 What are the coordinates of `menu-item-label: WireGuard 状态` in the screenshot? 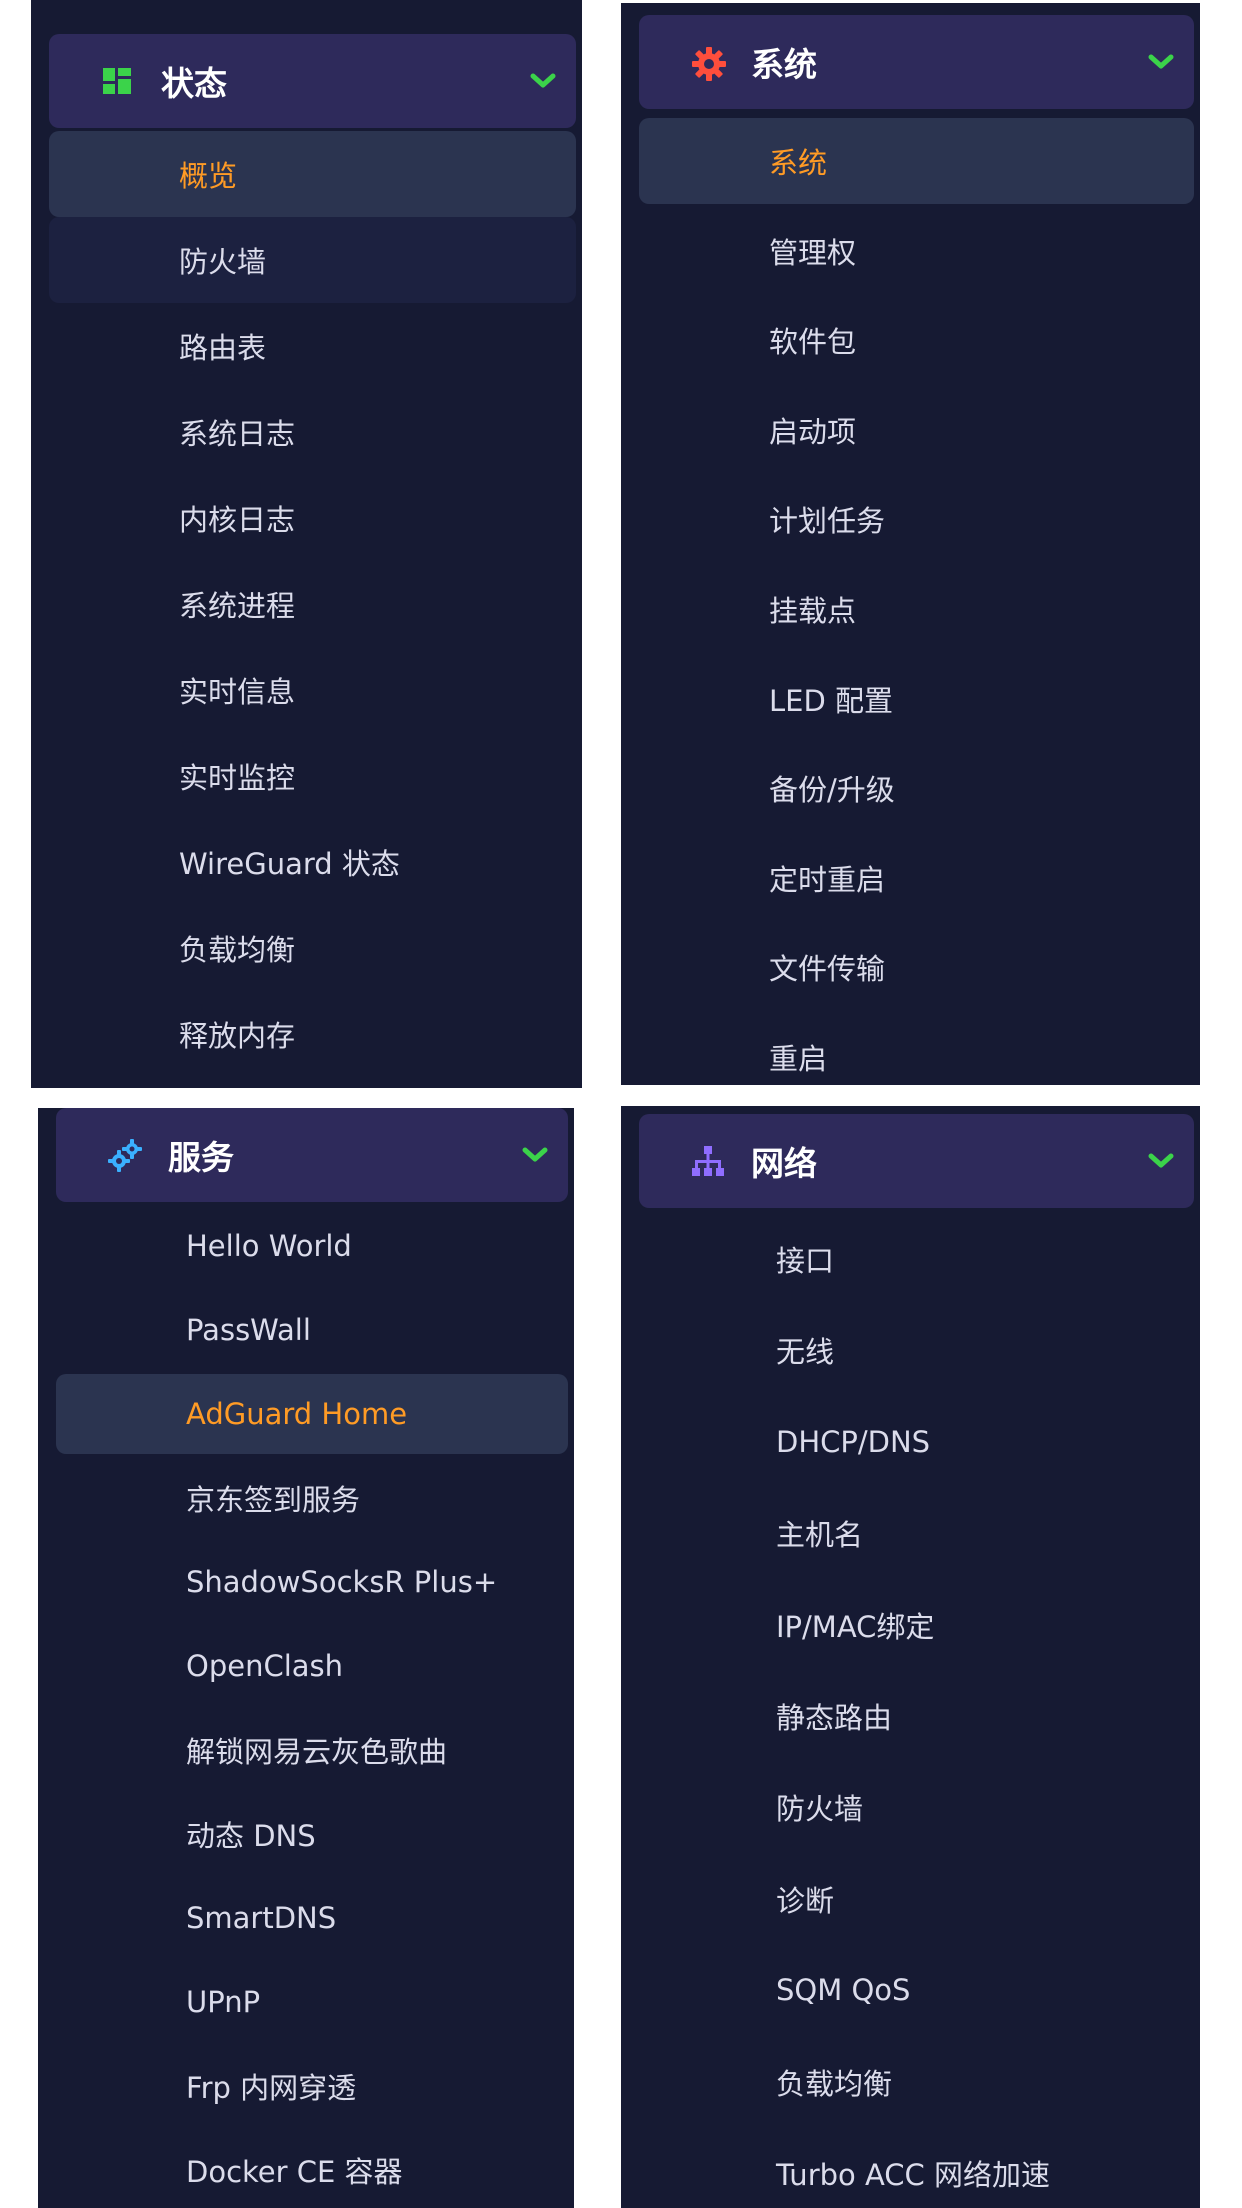 It's located at (289, 864).